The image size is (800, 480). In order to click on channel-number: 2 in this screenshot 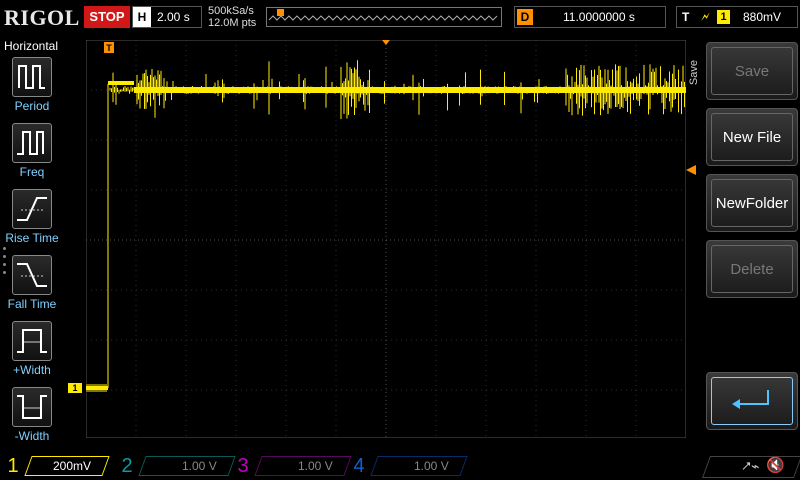, I will do `click(127, 466)`.